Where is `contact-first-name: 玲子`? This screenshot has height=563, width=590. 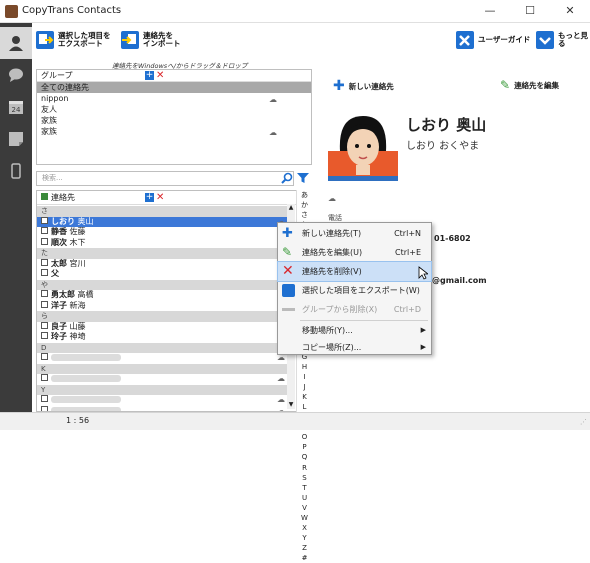 contact-first-name: 玲子 is located at coordinates (59, 336).